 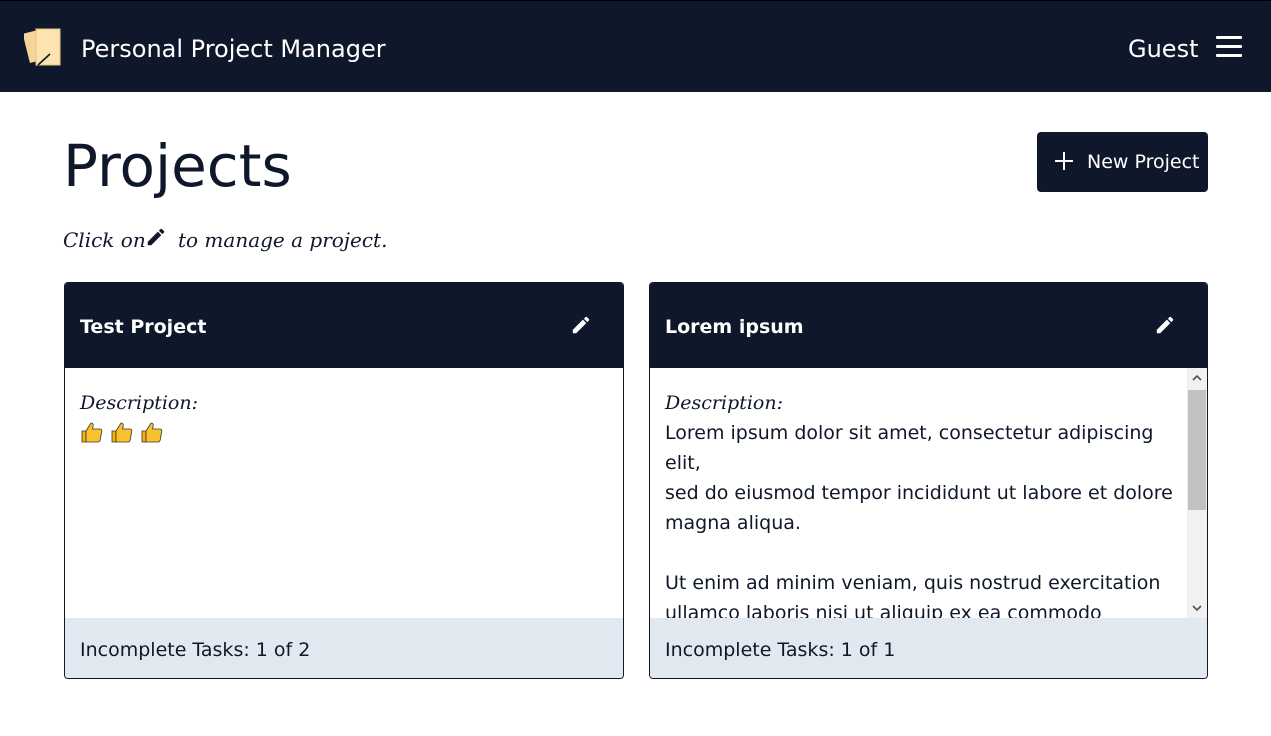 I want to click on plus-icon, so click(x=1064, y=161).